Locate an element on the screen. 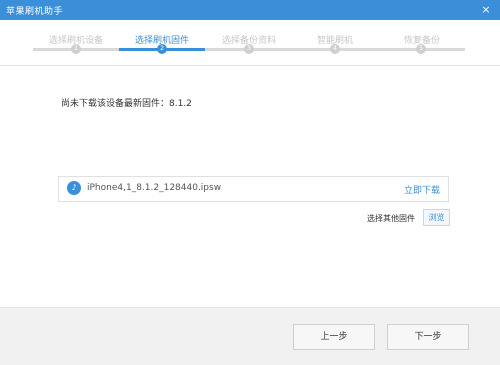 The image size is (500, 365). next-step-button: 下一步 is located at coordinates (428, 337).